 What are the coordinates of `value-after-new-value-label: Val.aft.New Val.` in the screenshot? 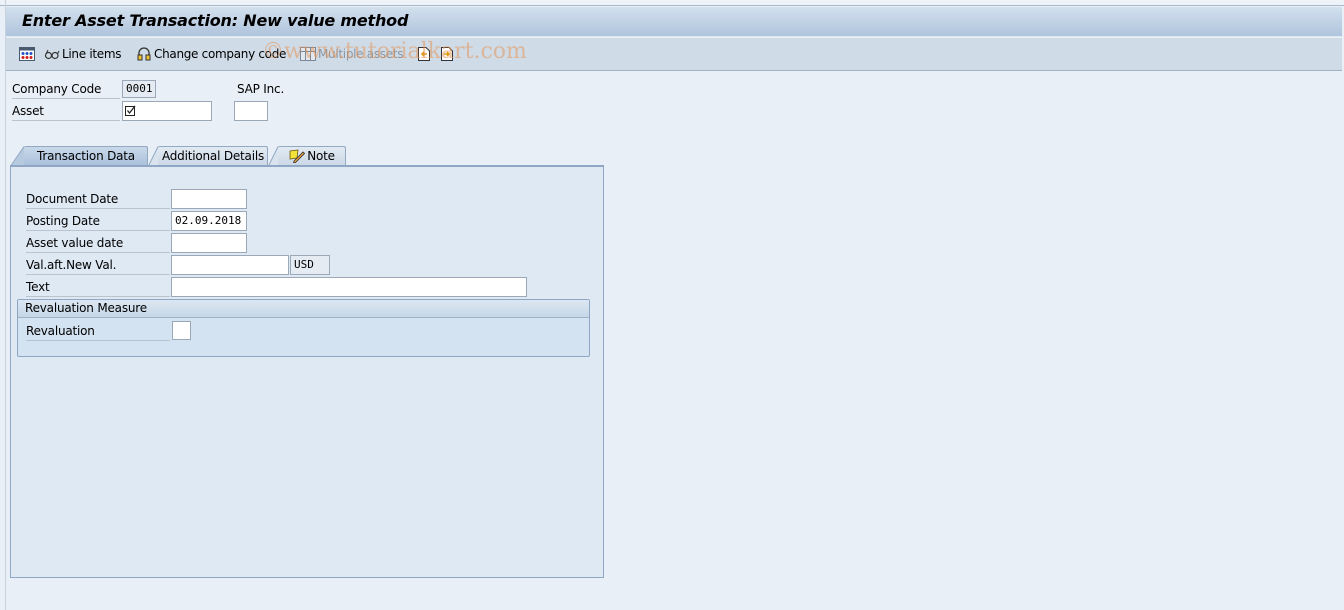 It's located at (98, 265).